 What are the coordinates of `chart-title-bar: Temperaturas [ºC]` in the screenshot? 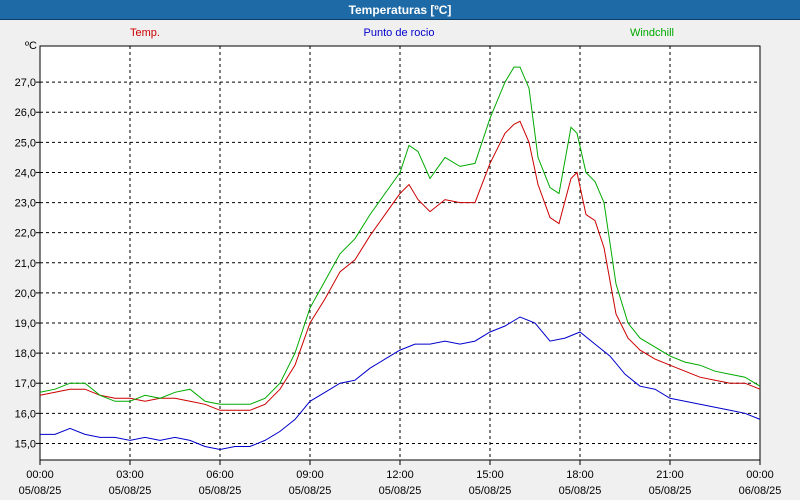 It's located at (400, 10).